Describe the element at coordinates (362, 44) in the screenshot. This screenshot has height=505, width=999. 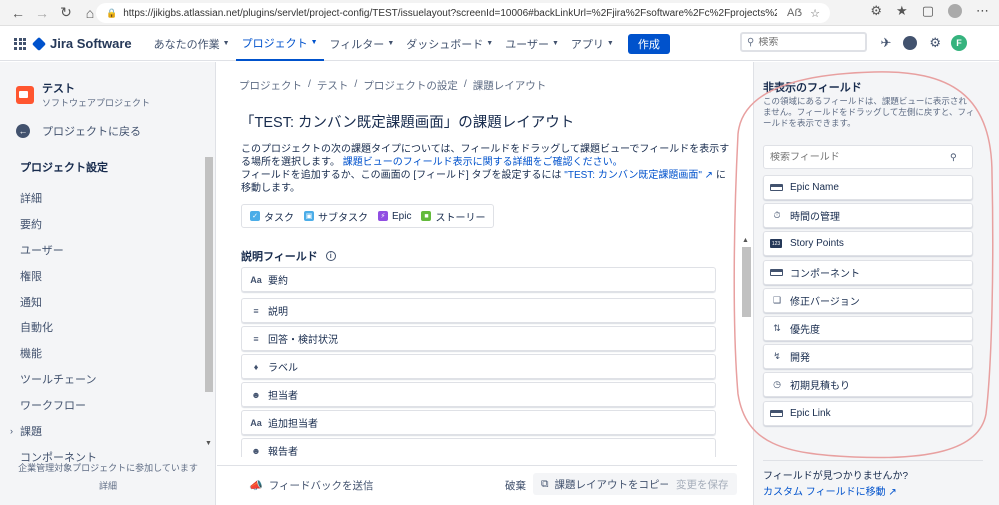
I see `nav-filters: フィルター ▼` at that location.